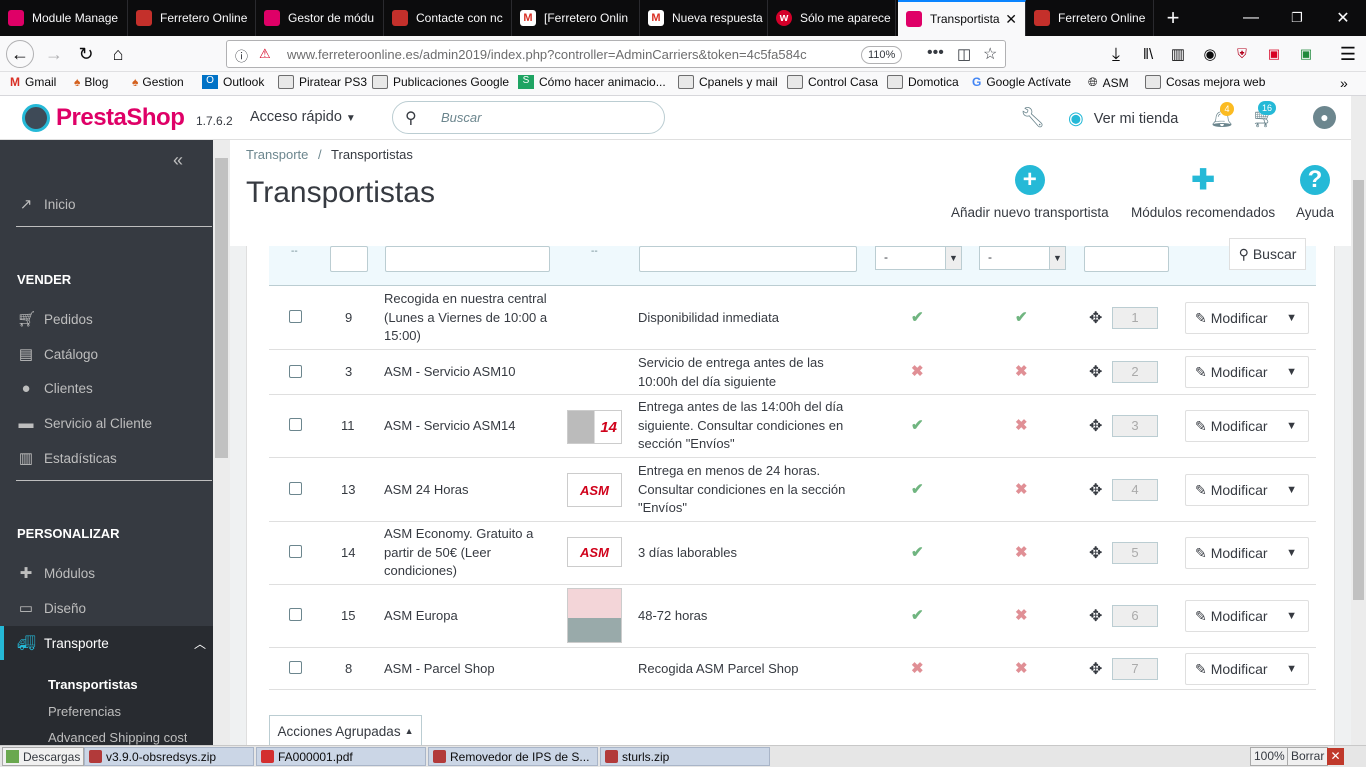 This screenshot has width=1366, height=767. Describe the element at coordinates (918, 258) in the screenshot. I see `filter-status-select: - ▼` at that location.